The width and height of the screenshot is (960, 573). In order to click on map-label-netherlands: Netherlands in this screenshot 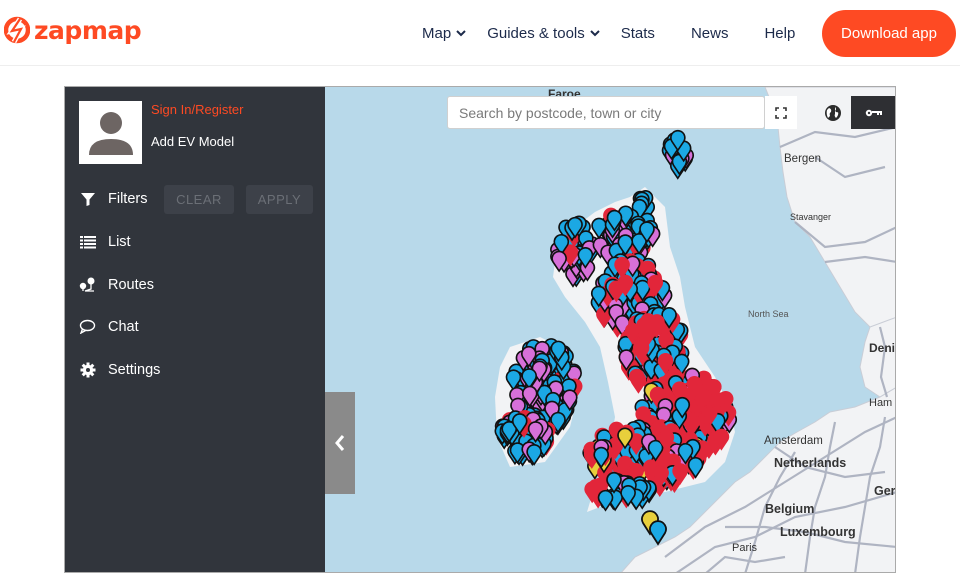, I will do `click(810, 463)`.